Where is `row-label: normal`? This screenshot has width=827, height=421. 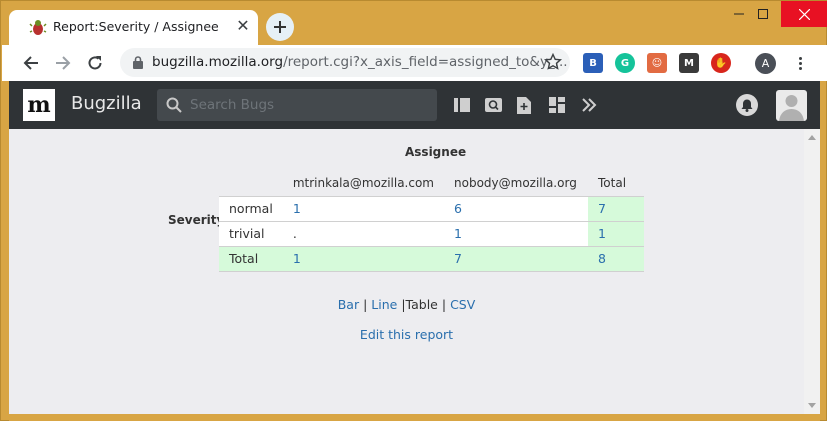
row-label: normal is located at coordinates (251, 208).